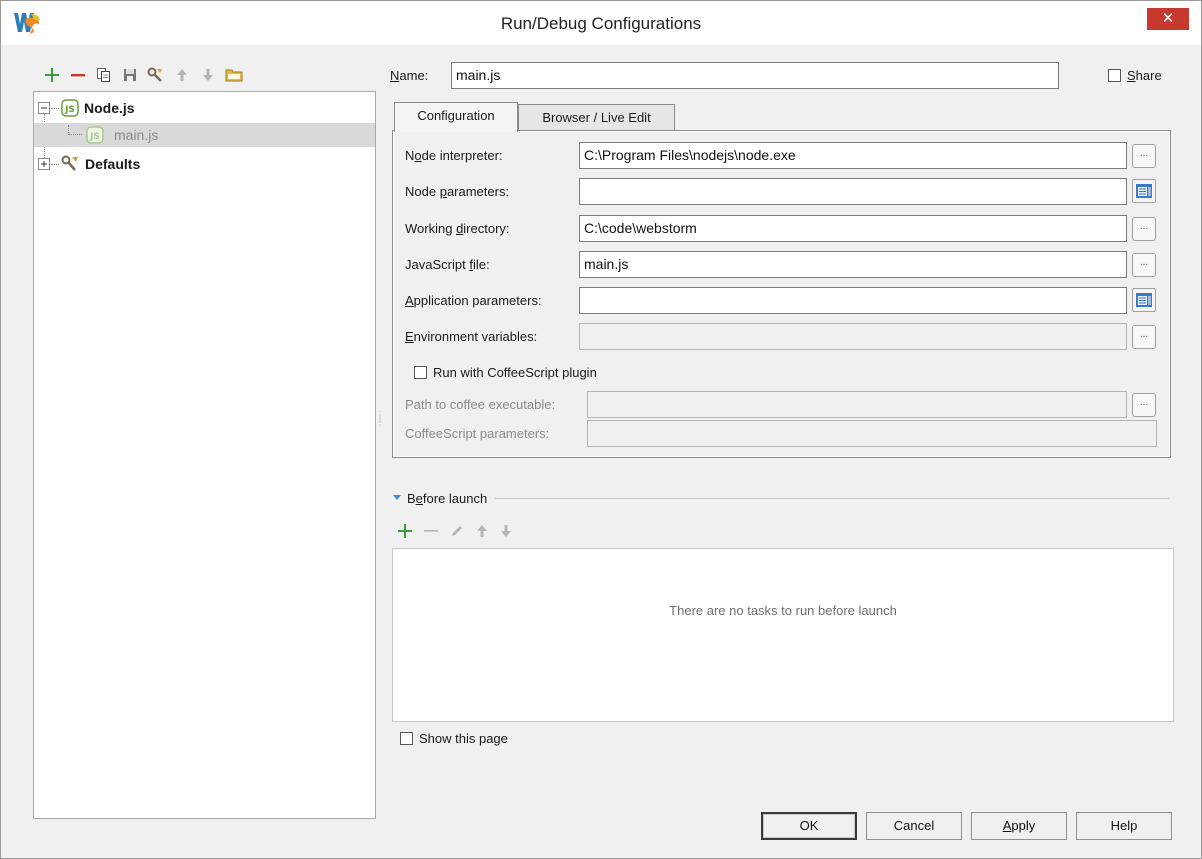  What do you see at coordinates (506, 531) in the screenshot?
I see `move-task-down-icon` at bounding box center [506, 531].